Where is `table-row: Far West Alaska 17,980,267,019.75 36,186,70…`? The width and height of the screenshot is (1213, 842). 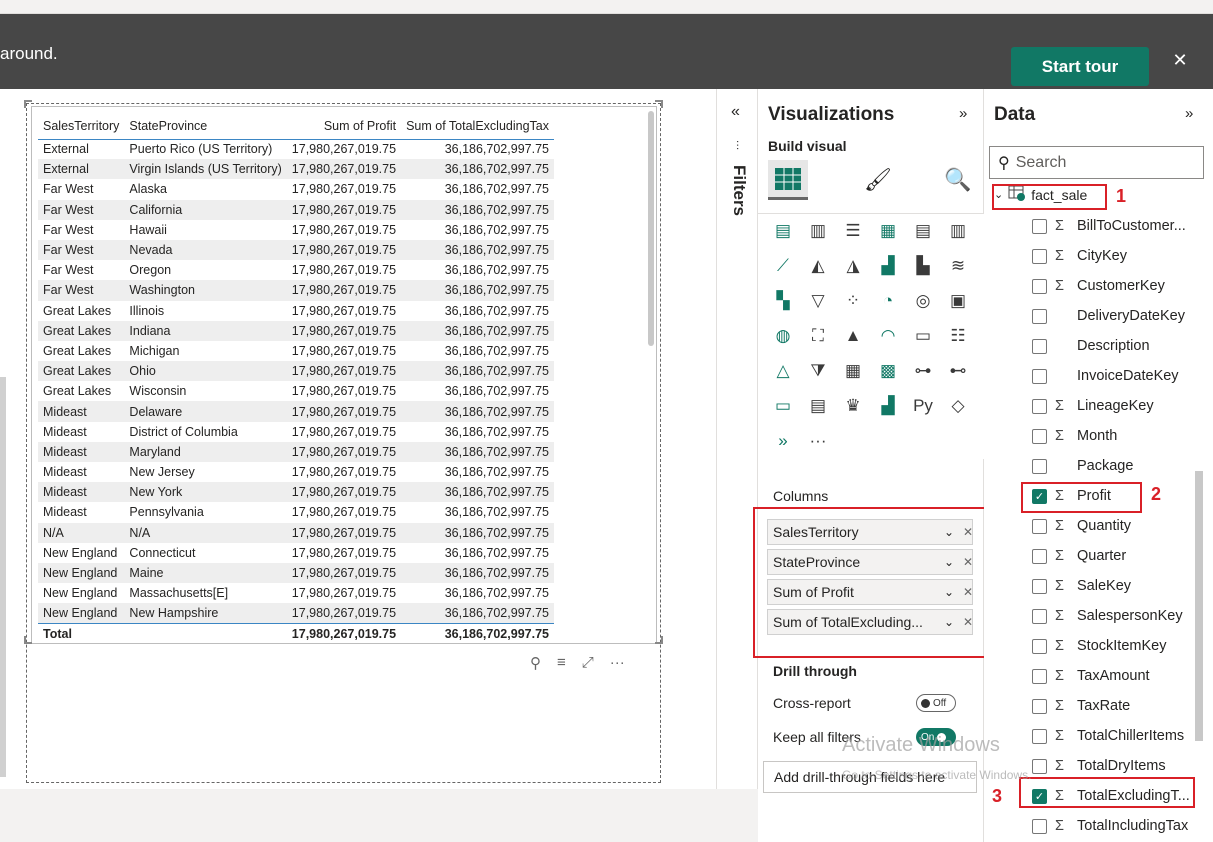 table-row: Far West Alaska 17,980,267,019.75 36,186,70… is located at coordinates (296, 189).